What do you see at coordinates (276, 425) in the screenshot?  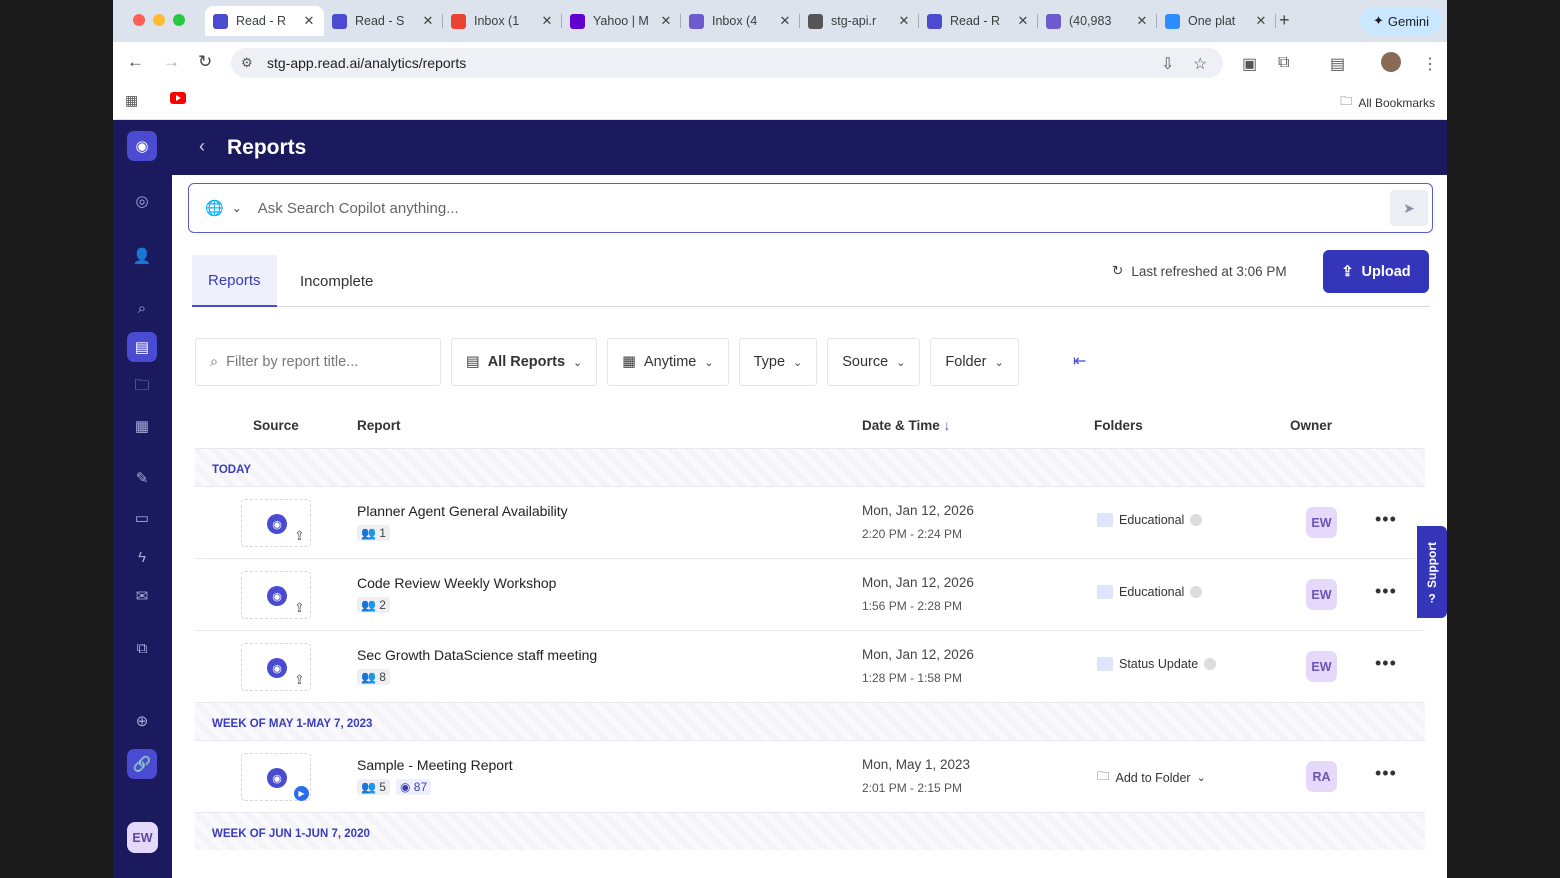 I see `col-source: Source` at bounding box center [276, 425].